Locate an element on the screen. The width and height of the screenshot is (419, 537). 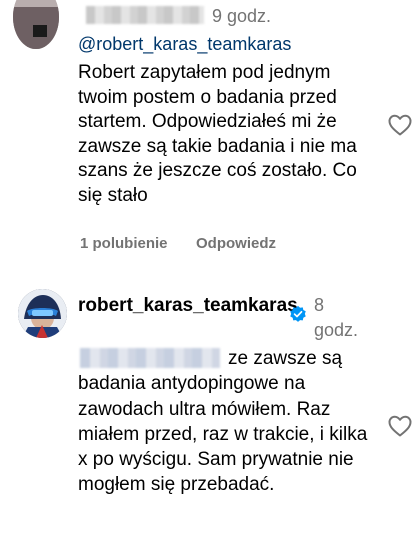
reply-button: Odpowiedz is located at coordinates (236, 243).